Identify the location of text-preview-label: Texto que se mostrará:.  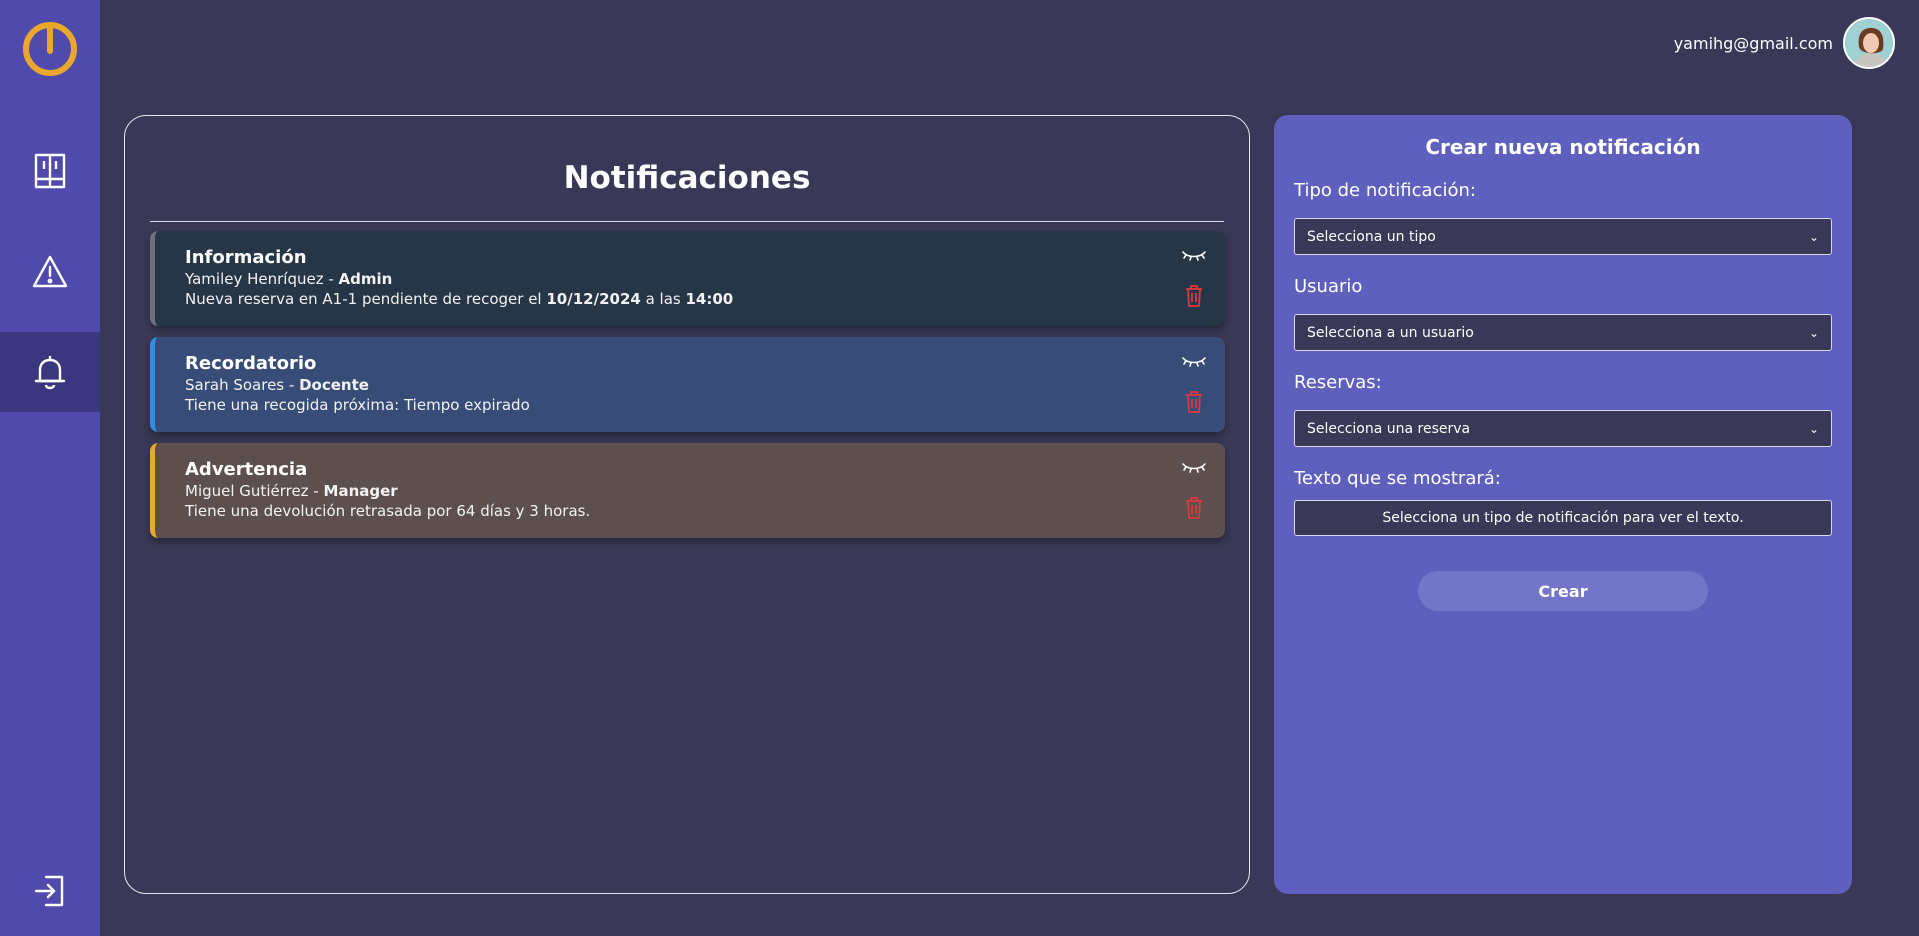
(1397, 478).